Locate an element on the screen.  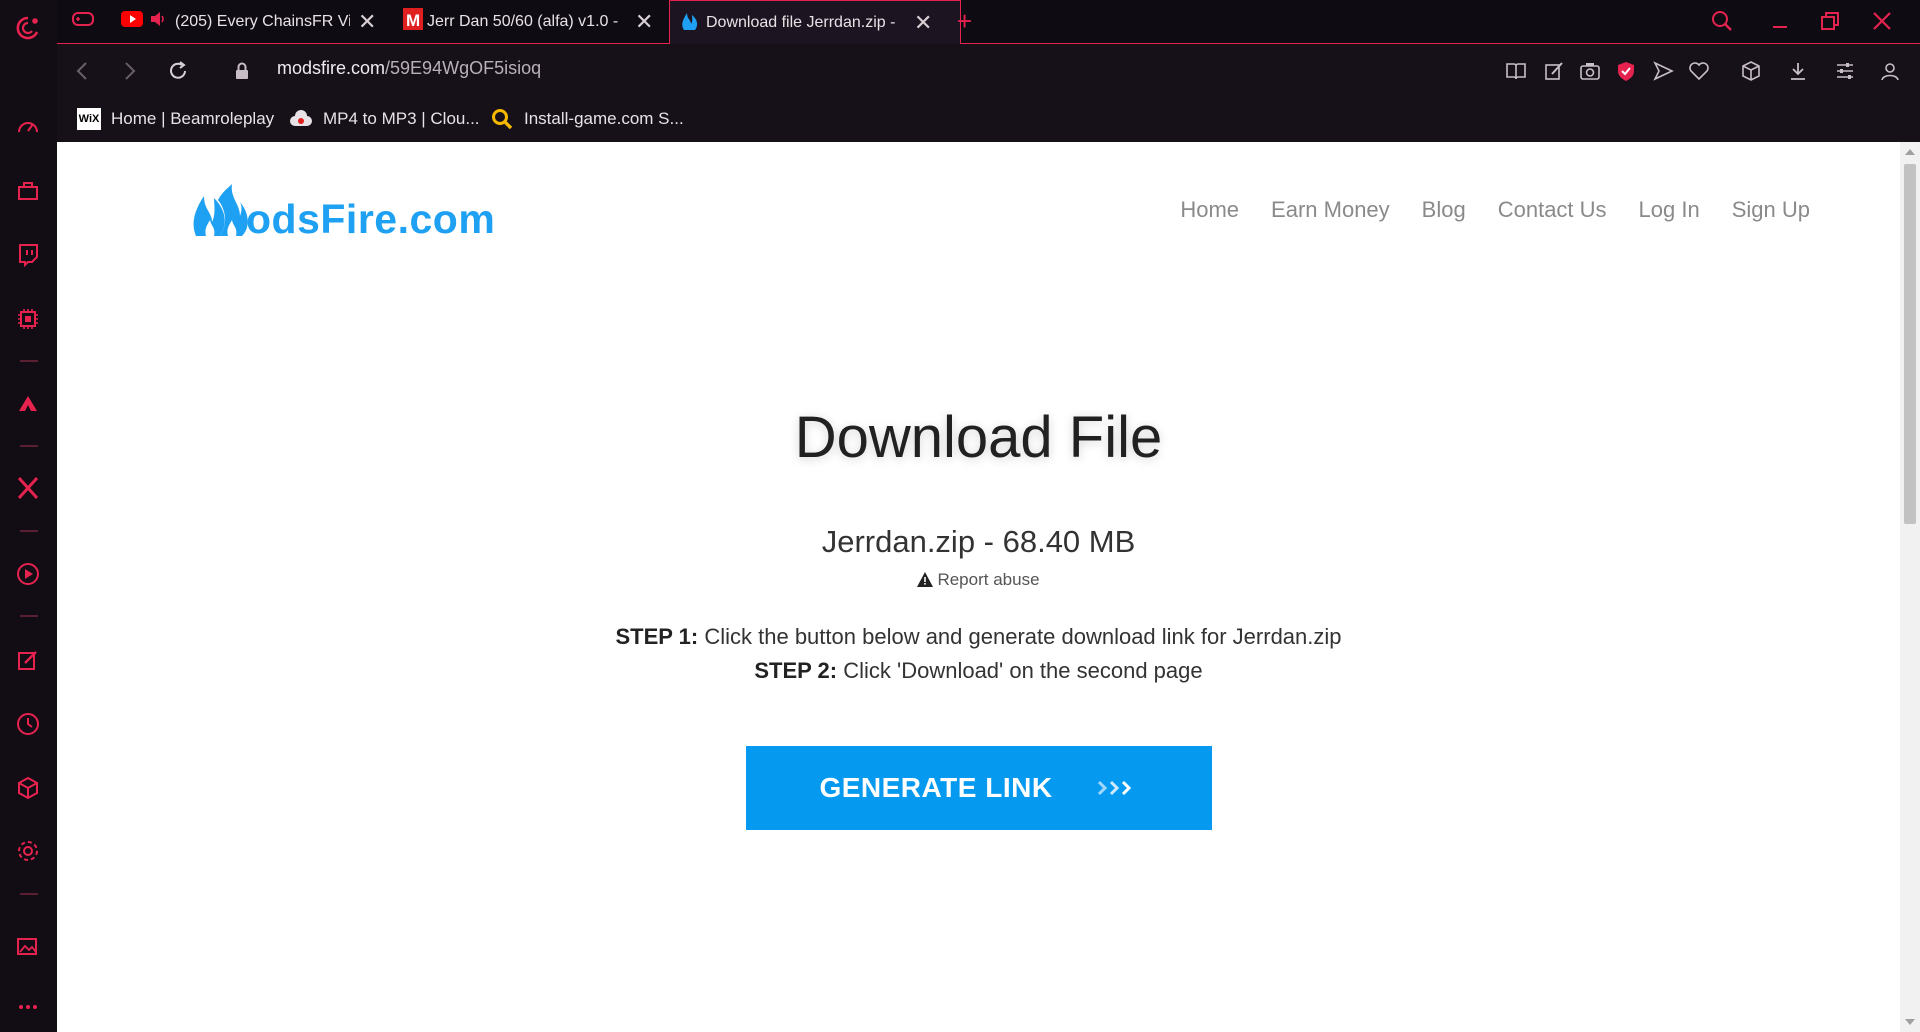
back-button is located at coordinates (82, 71).